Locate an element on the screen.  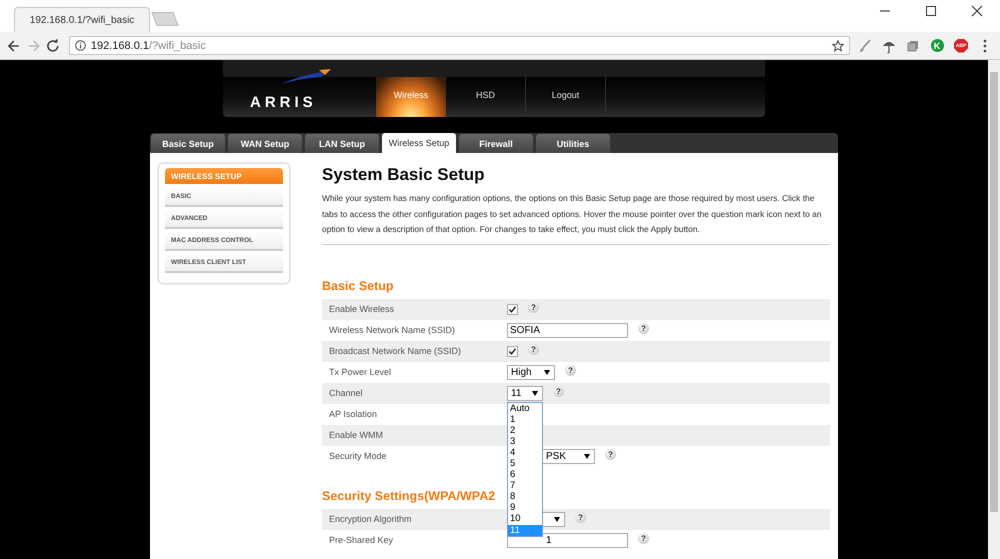
tab: LAN Setup is located at coordinates (342, 143).